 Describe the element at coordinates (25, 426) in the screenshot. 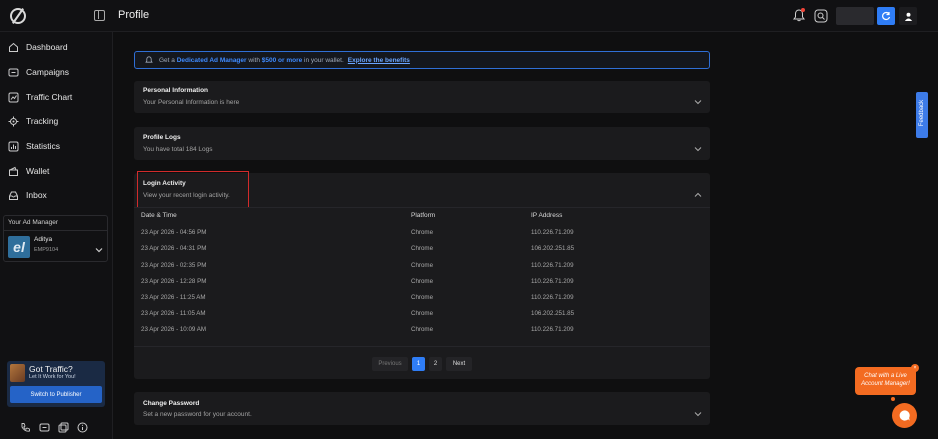

I see `phone-icon` at that location.